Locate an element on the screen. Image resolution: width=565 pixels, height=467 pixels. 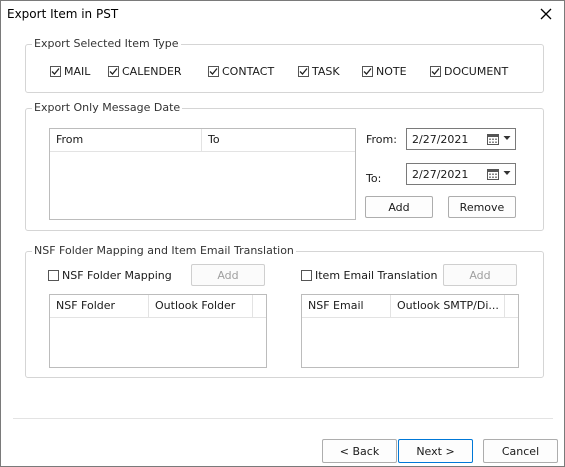
item-email-translation-checkbox: Item Email Translation is located at coordinates (369, 275).